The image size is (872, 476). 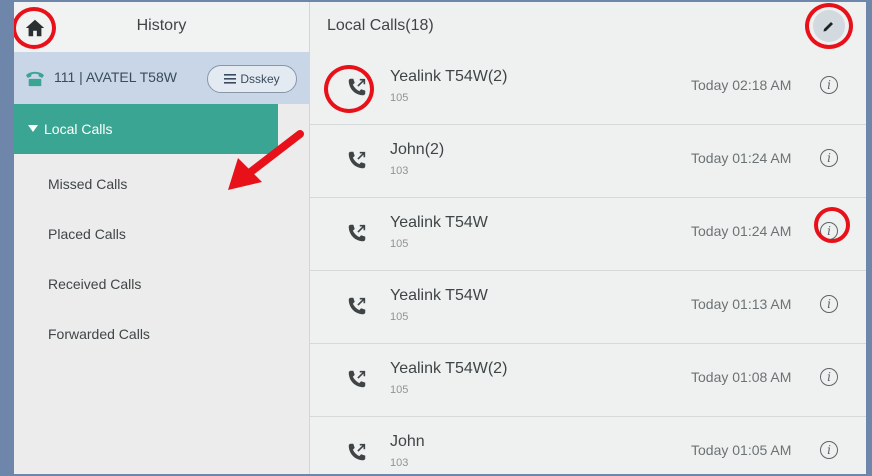 What do you see at coordinates (407, 441) in the screenshot?
I see `caller-name: John` at bounding box center [407, 441].